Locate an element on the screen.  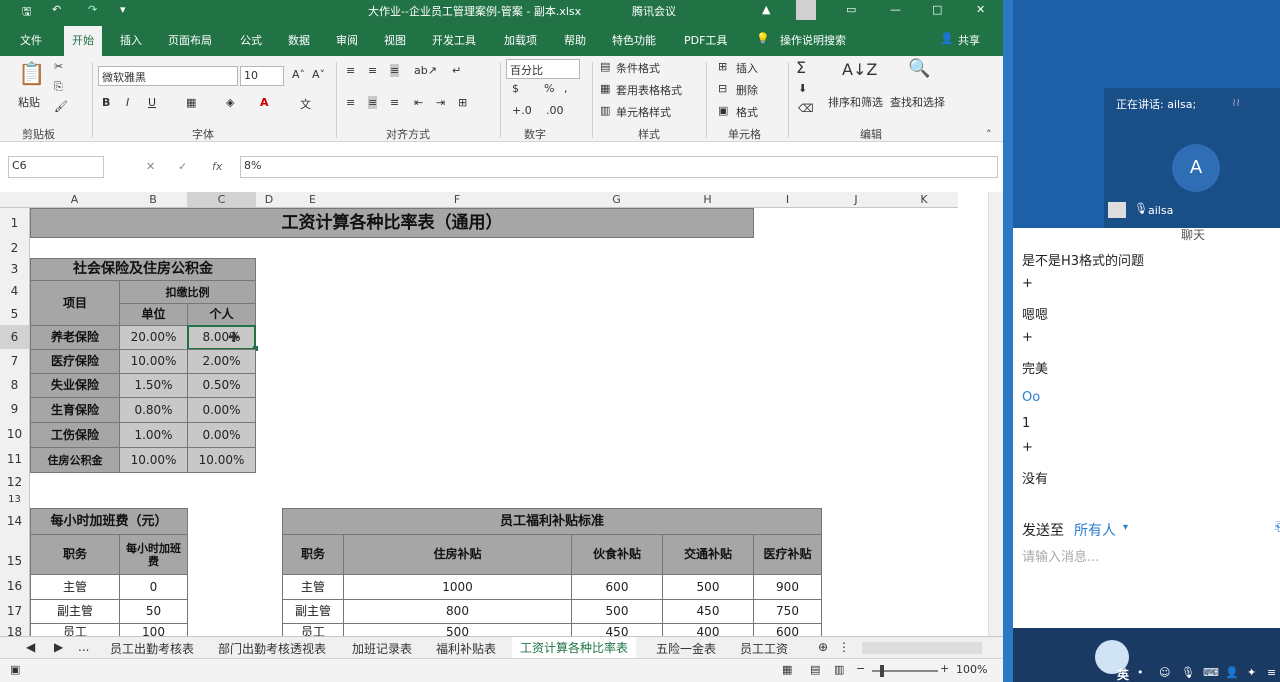
column-header: D is located at coordinates (269, 200).